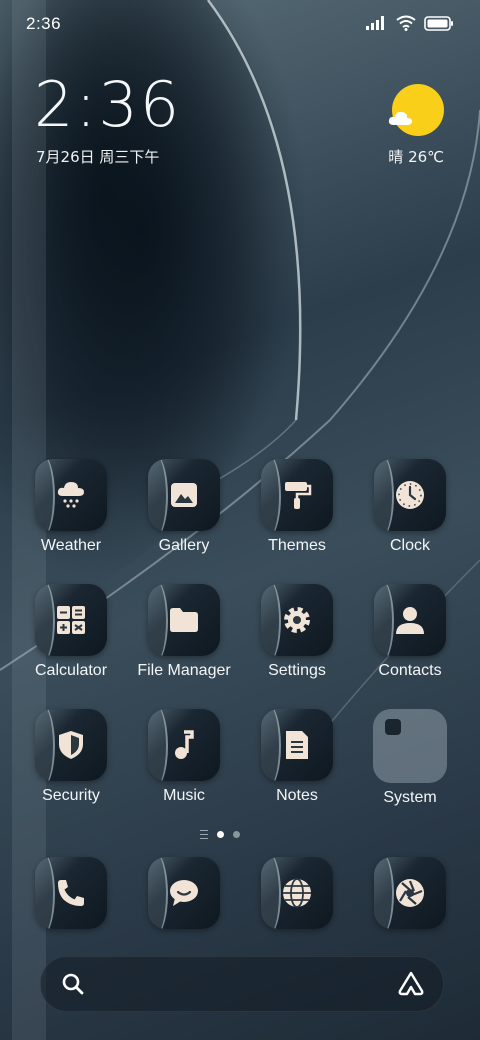 The width and height of the screenshot is (480, 1040). I want to click on app-weather: Weather, so click(71, 507).